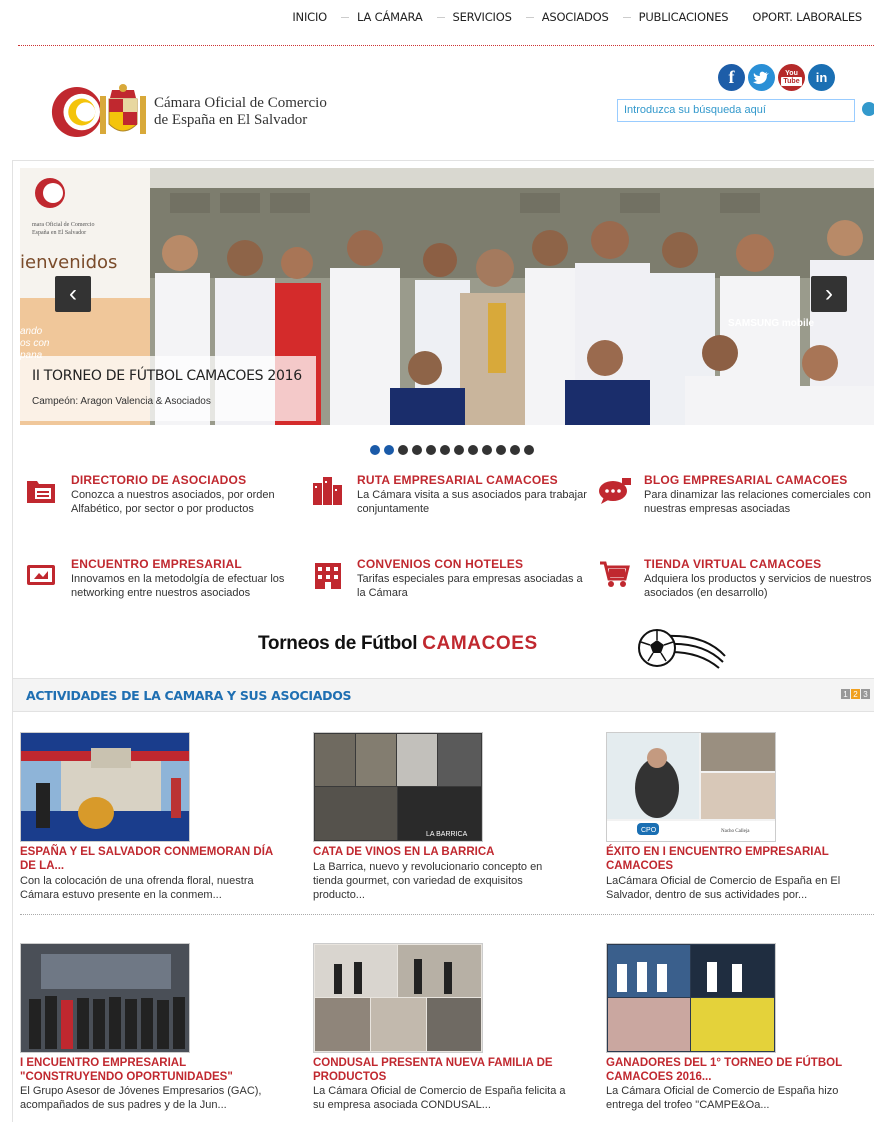 The height and width of the screenshot is (1122, 874). What do you see at coordinates (444, 852) in the screenshot?
I see `activity-title: CATA DE VINOS EN LA BARRICA` at bounding box center [444, 852].